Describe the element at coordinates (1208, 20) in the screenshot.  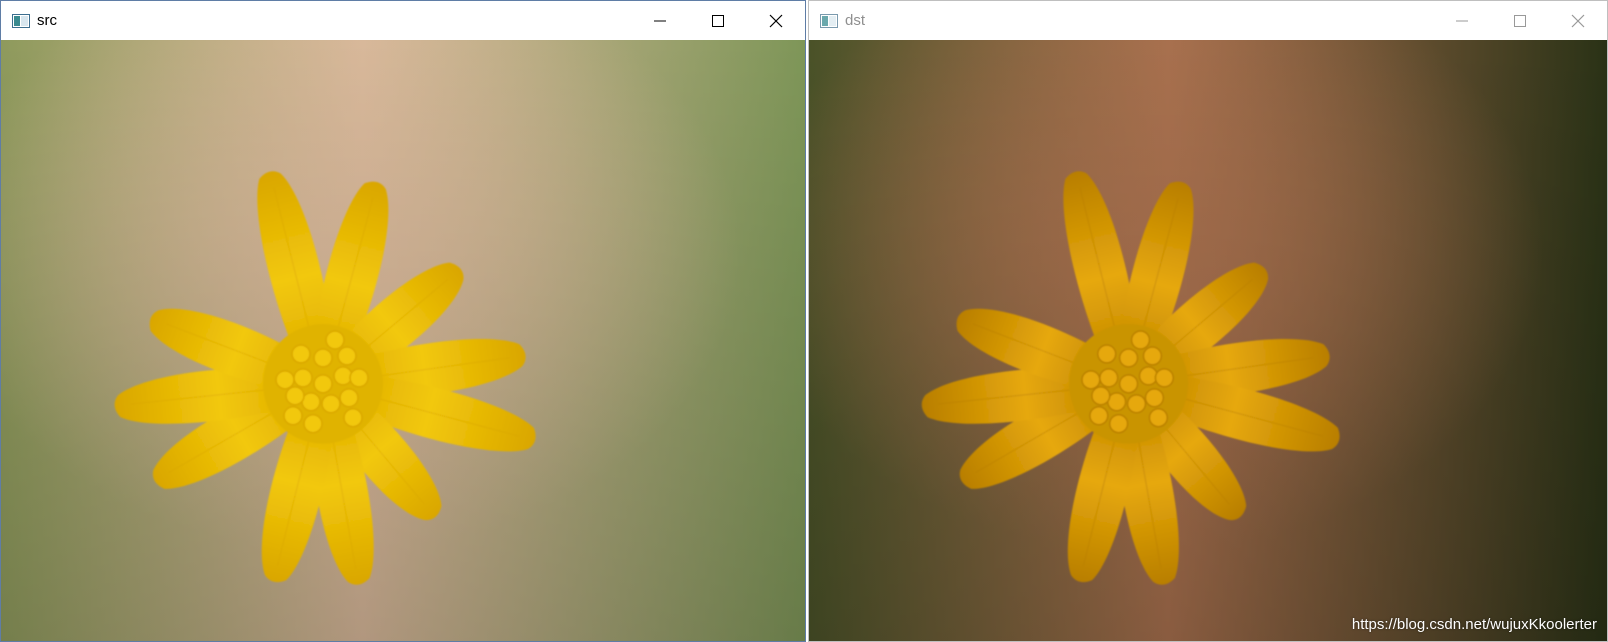
I see `titlebar: dst` at that location.